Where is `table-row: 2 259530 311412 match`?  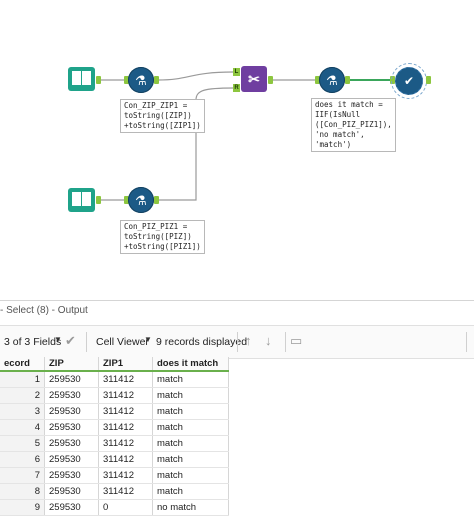
table-row: 2 259530 311412 match is located at coordinates (114, 395).